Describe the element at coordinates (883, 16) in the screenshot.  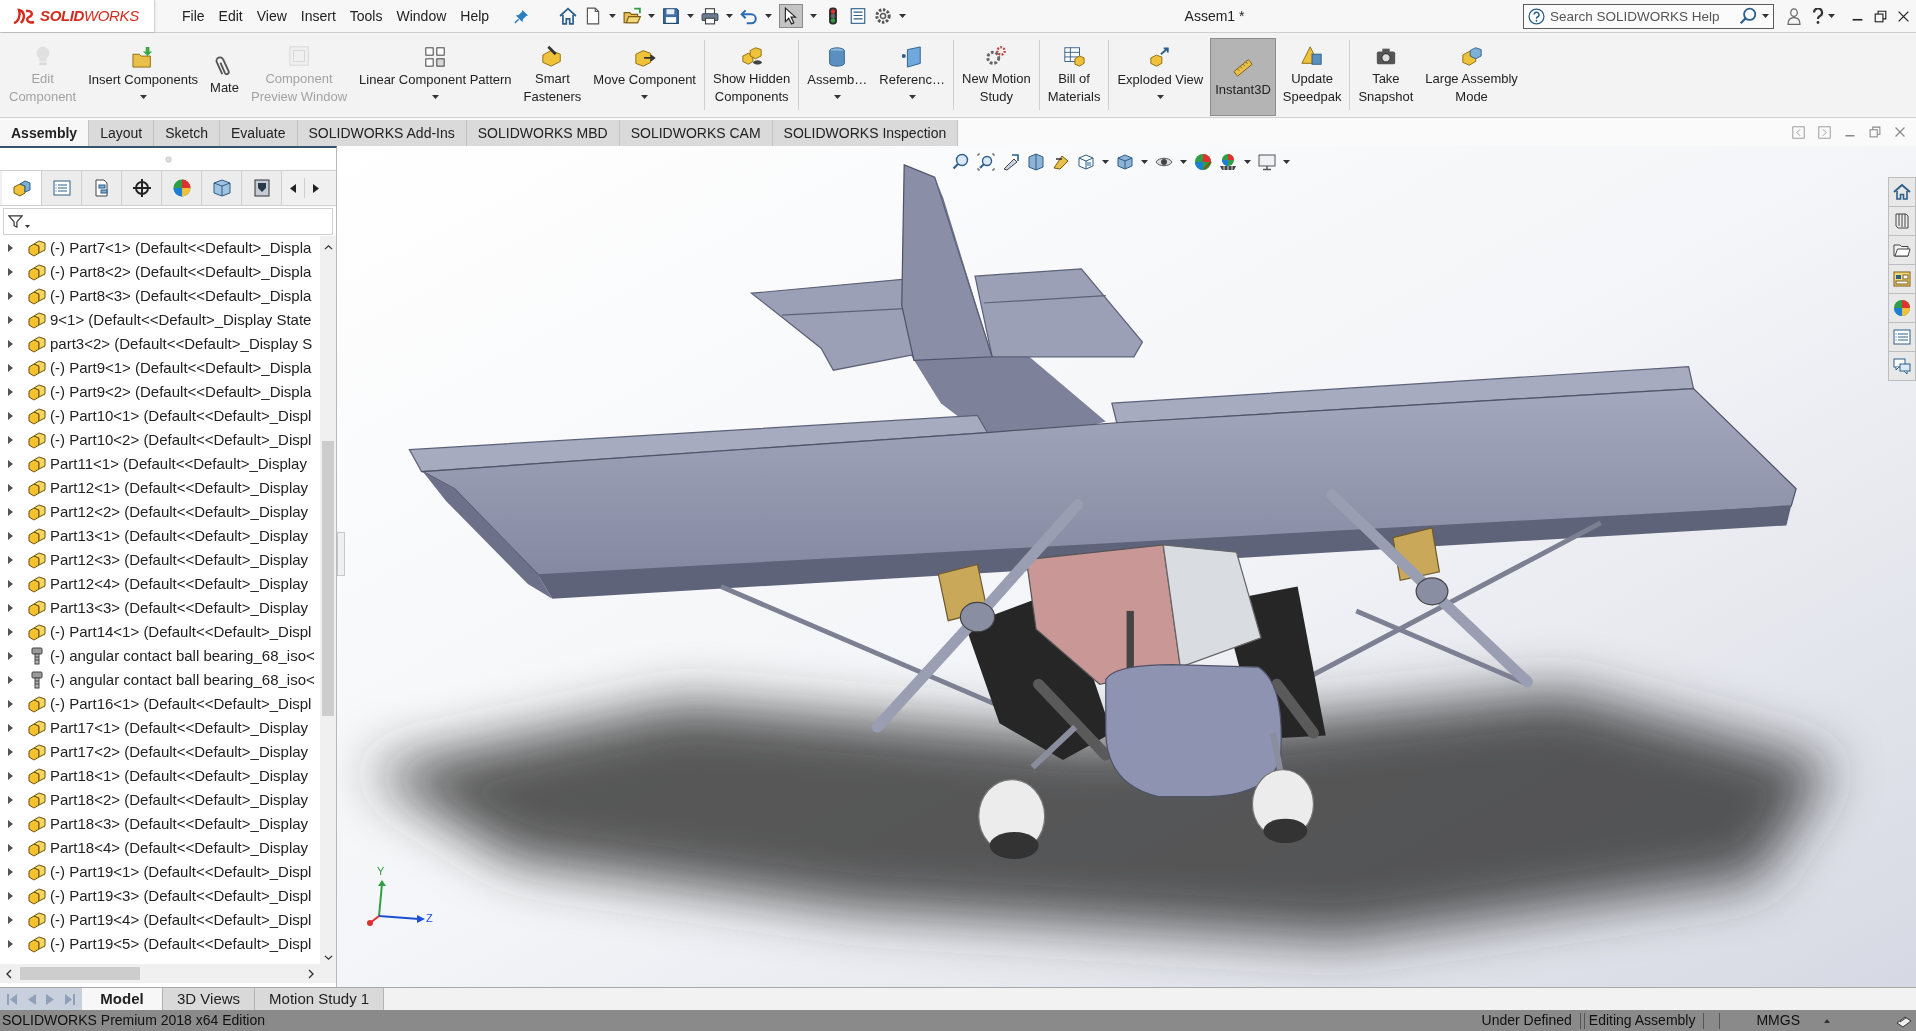
I see `gear-icon` at that location.